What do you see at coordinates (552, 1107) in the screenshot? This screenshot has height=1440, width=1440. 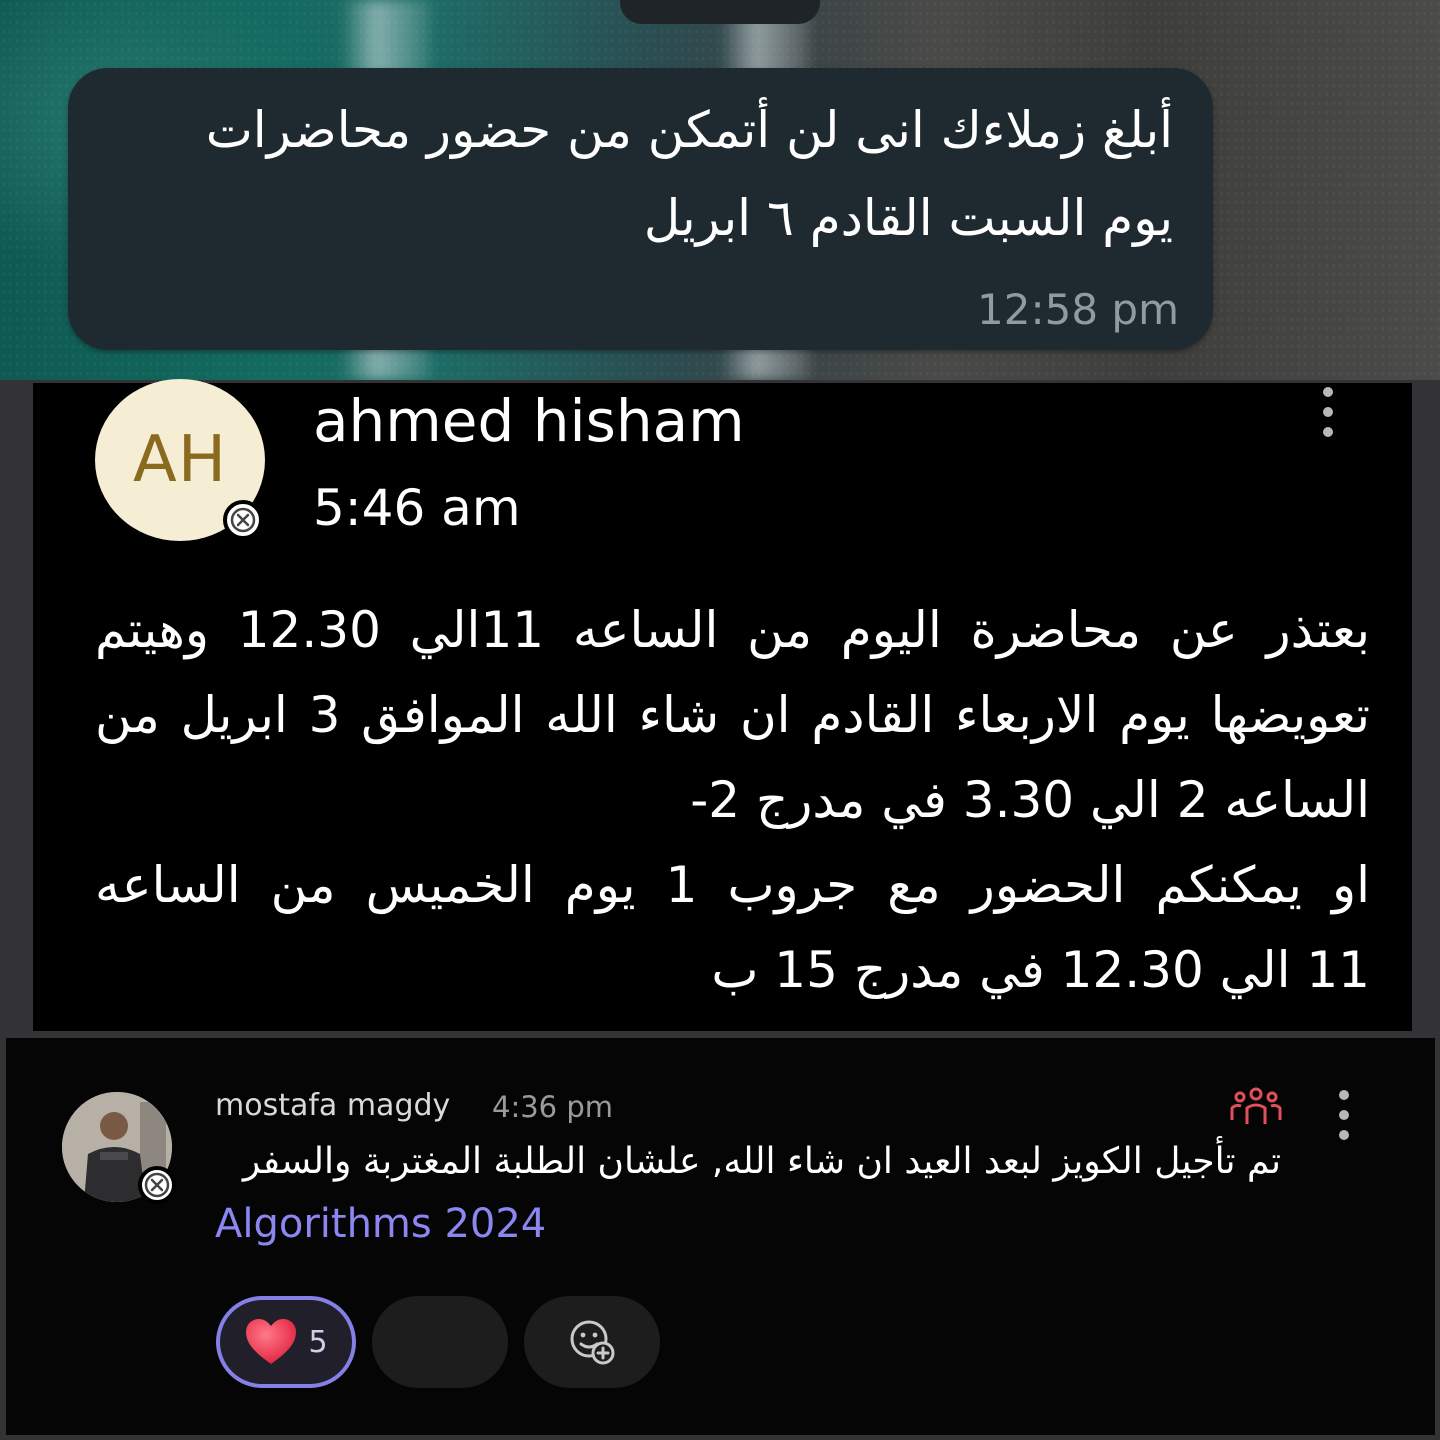 I see `message-timestamp: 4:36 pm` at bounding box center [552, 1107].